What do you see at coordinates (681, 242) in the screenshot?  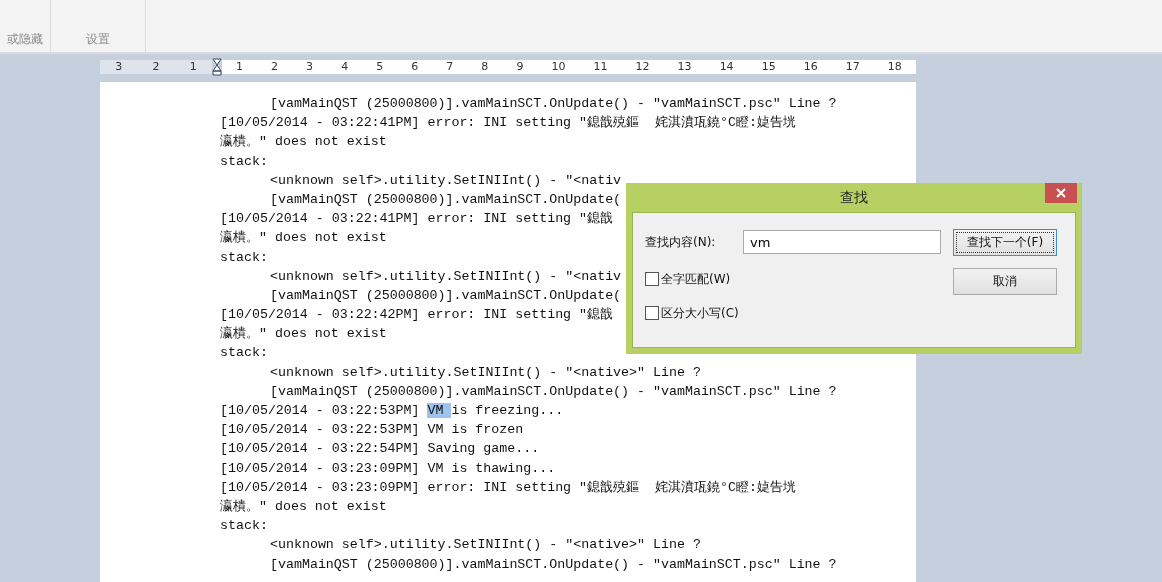 I see `search-label: 查找内容(N):` at bounding box center [681, 242].